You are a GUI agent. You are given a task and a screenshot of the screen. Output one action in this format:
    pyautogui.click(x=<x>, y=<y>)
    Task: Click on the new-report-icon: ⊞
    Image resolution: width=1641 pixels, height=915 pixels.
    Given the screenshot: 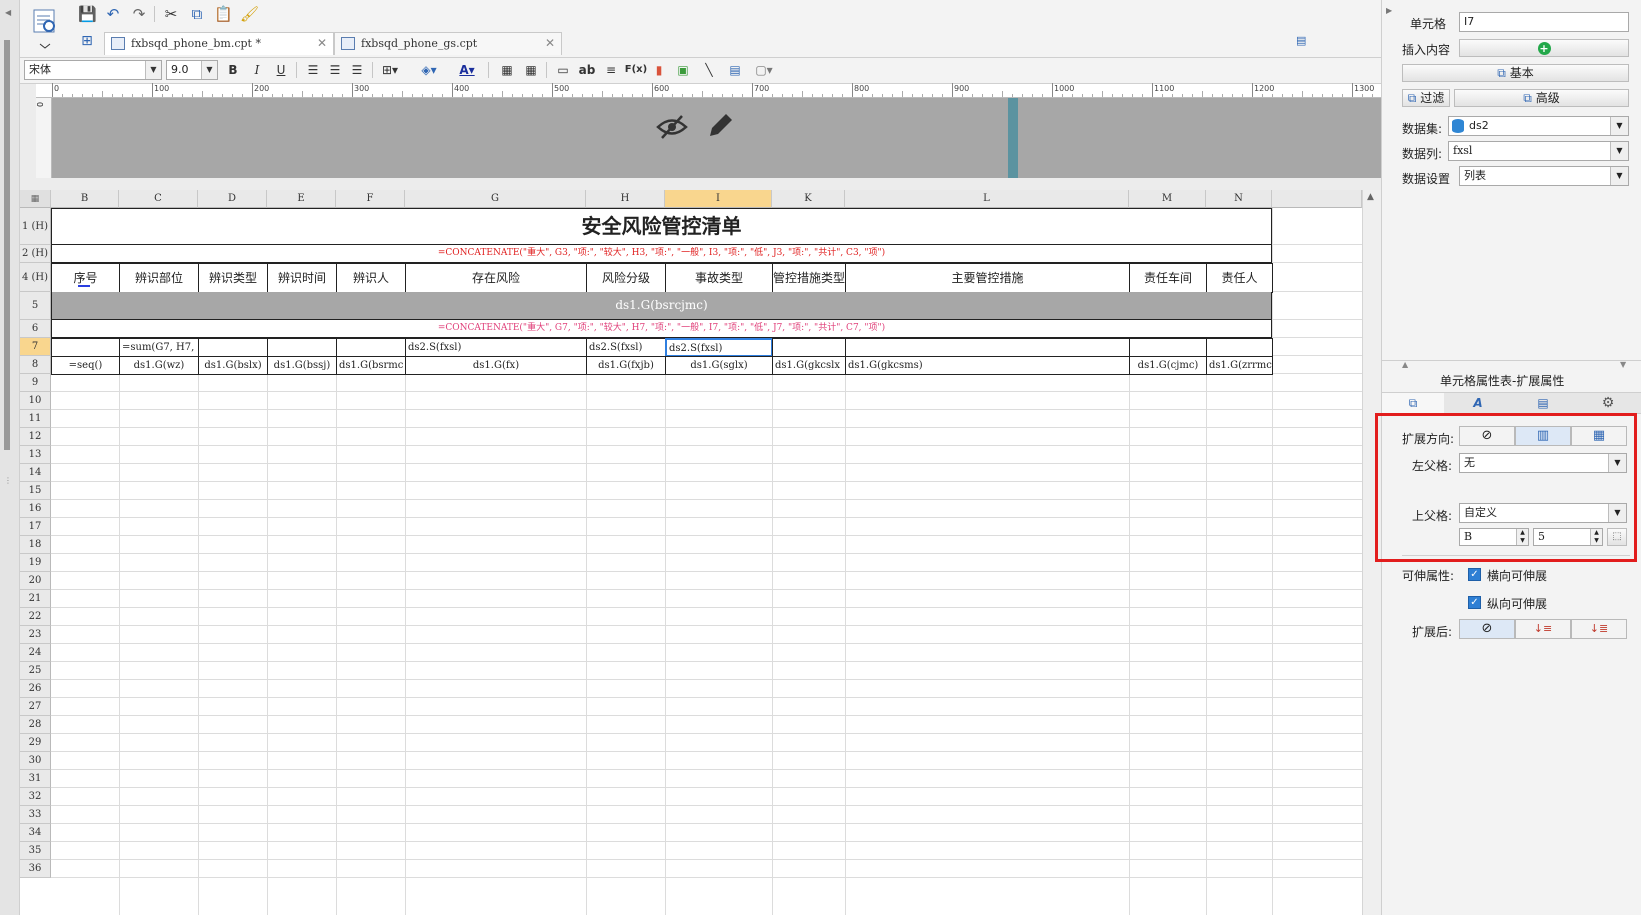 What is the action you would take?
    pyautogui.click(x=87, y=41)
    